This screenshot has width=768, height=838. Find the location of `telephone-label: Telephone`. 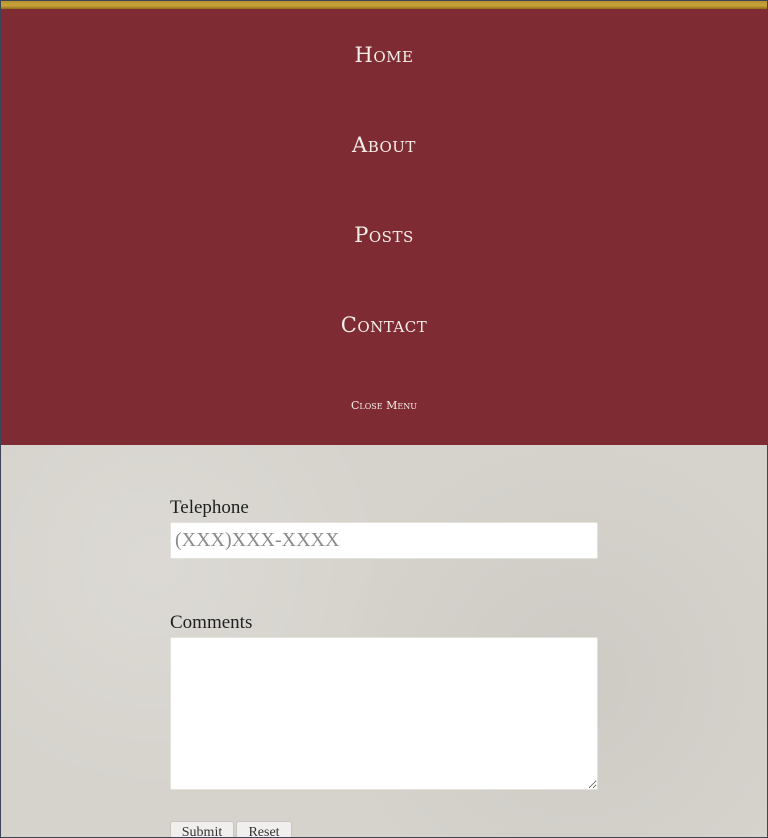

telephone-label: Telephone is located at coordinates (209, 507).